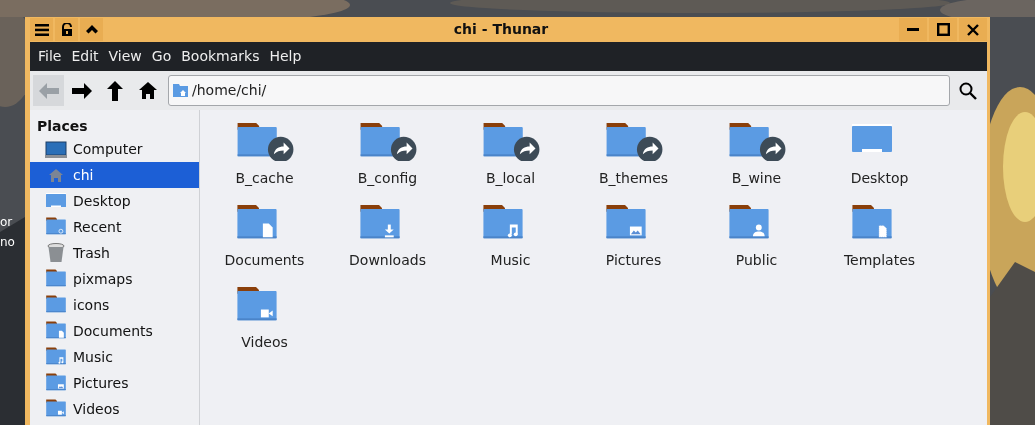  What do you see at coordinates (50, 56) in the screenshot?
I see `menu-item: File` at bounding box center [50, 56].